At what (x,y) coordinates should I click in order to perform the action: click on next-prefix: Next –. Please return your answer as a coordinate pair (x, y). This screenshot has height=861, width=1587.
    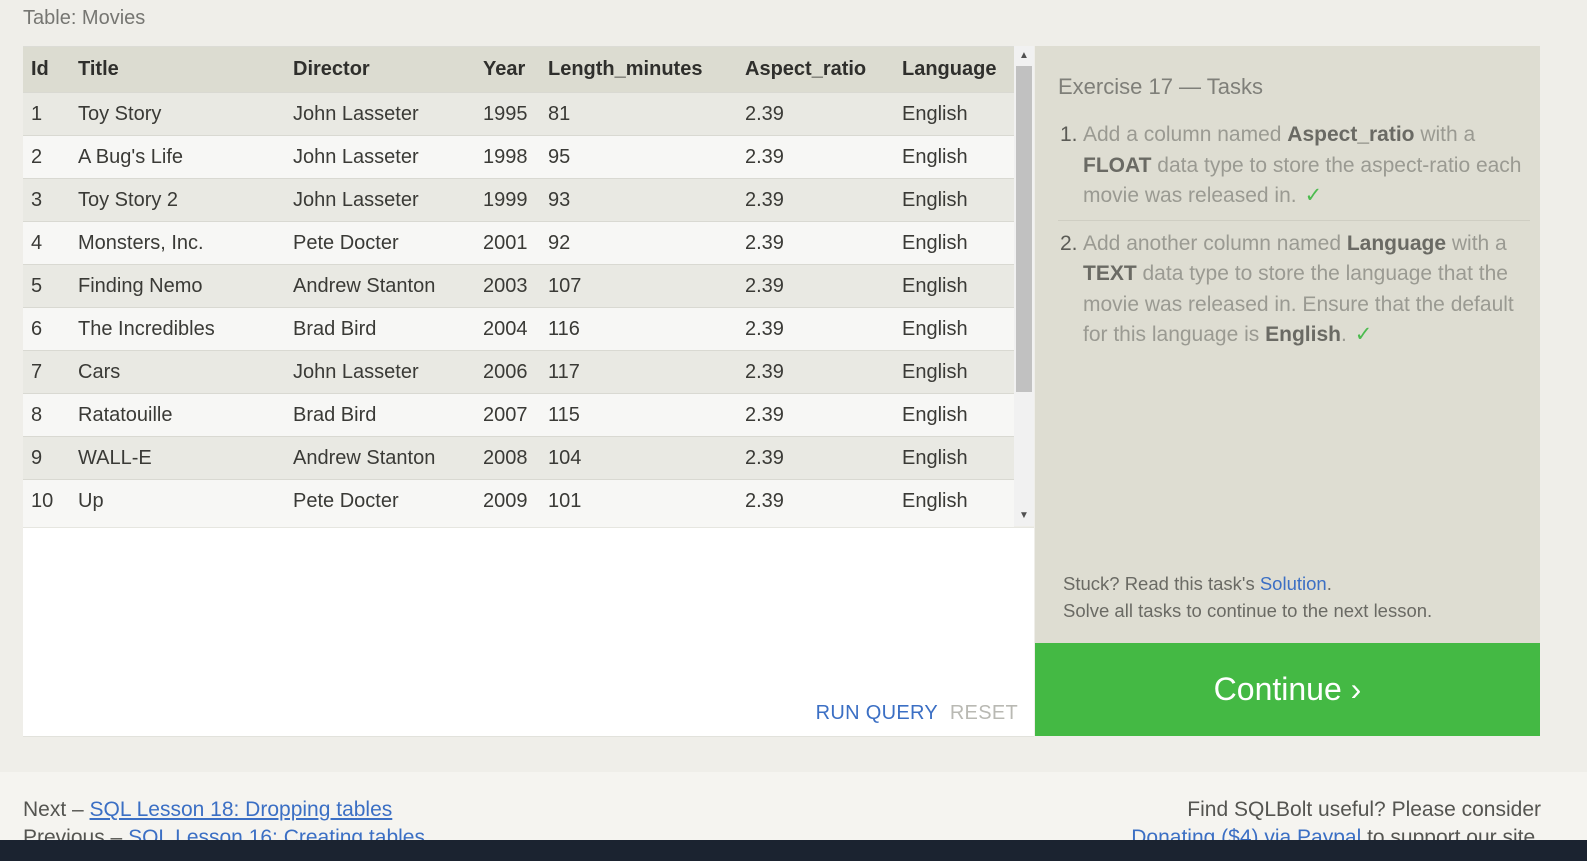
    Looking at the image, I should click on (56, 809).